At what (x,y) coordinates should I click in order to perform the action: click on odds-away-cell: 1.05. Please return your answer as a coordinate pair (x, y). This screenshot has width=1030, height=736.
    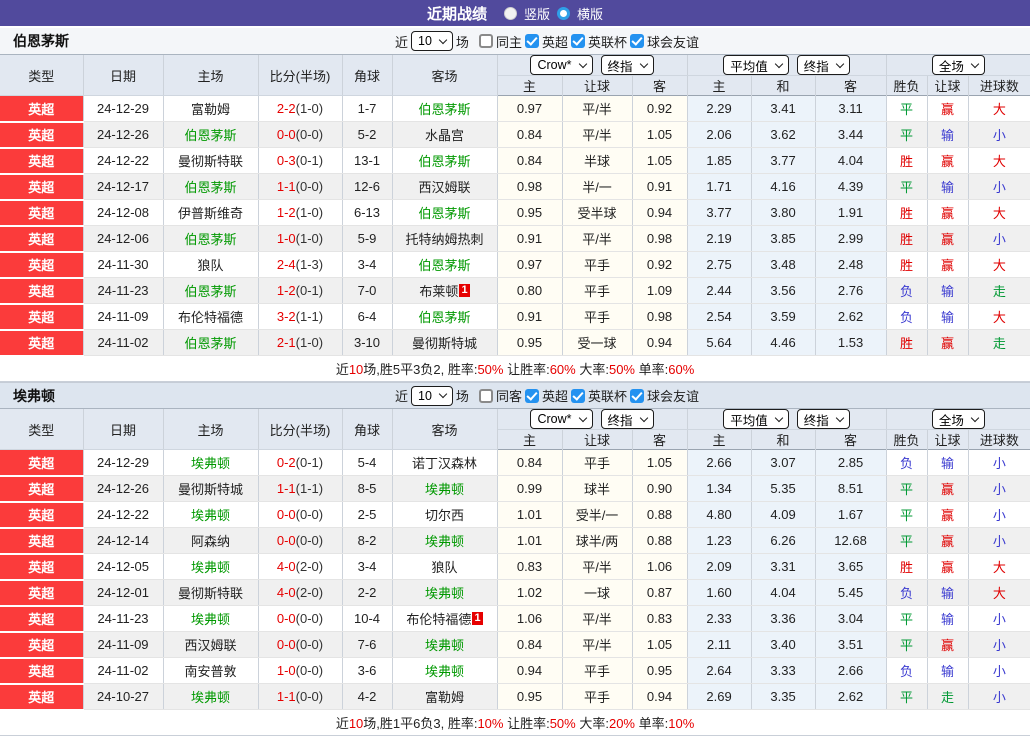
    Looking at the image, I should click on (660, 160).